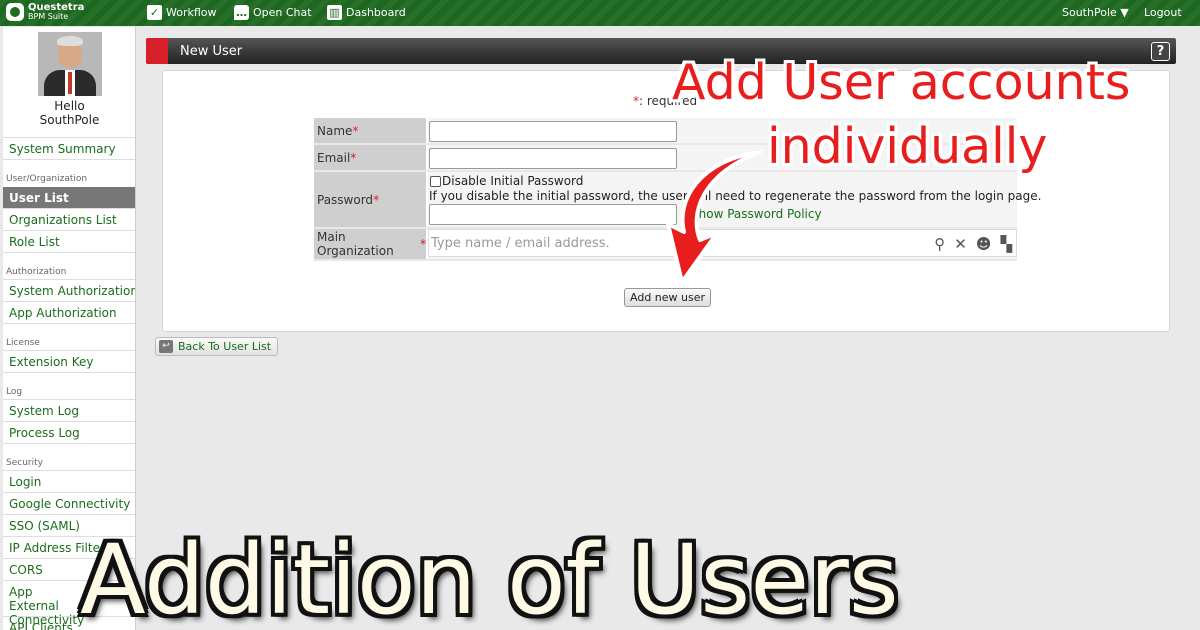 The height and width of the screenshot is (630, 1200). I want to click on sidebar-item-system-summary: System Summary, so click(69, 149).